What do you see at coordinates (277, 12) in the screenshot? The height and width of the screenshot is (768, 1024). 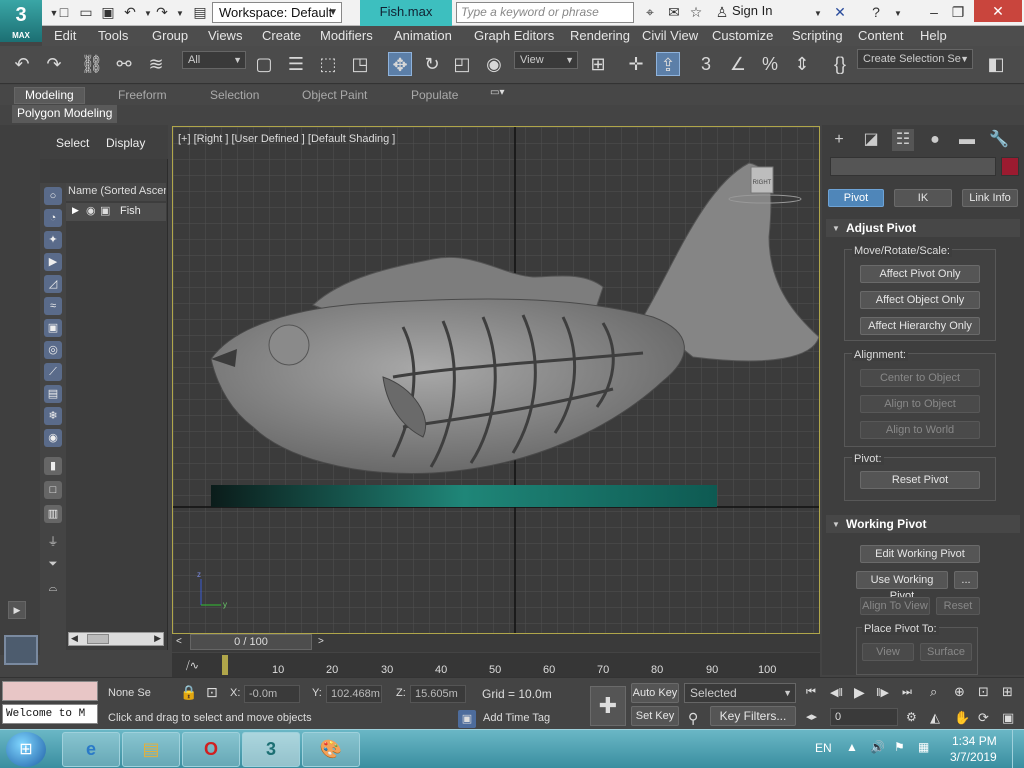 I see `workspace-dropdown: Workspace: Default ▼` at bounding box center [277, 12].